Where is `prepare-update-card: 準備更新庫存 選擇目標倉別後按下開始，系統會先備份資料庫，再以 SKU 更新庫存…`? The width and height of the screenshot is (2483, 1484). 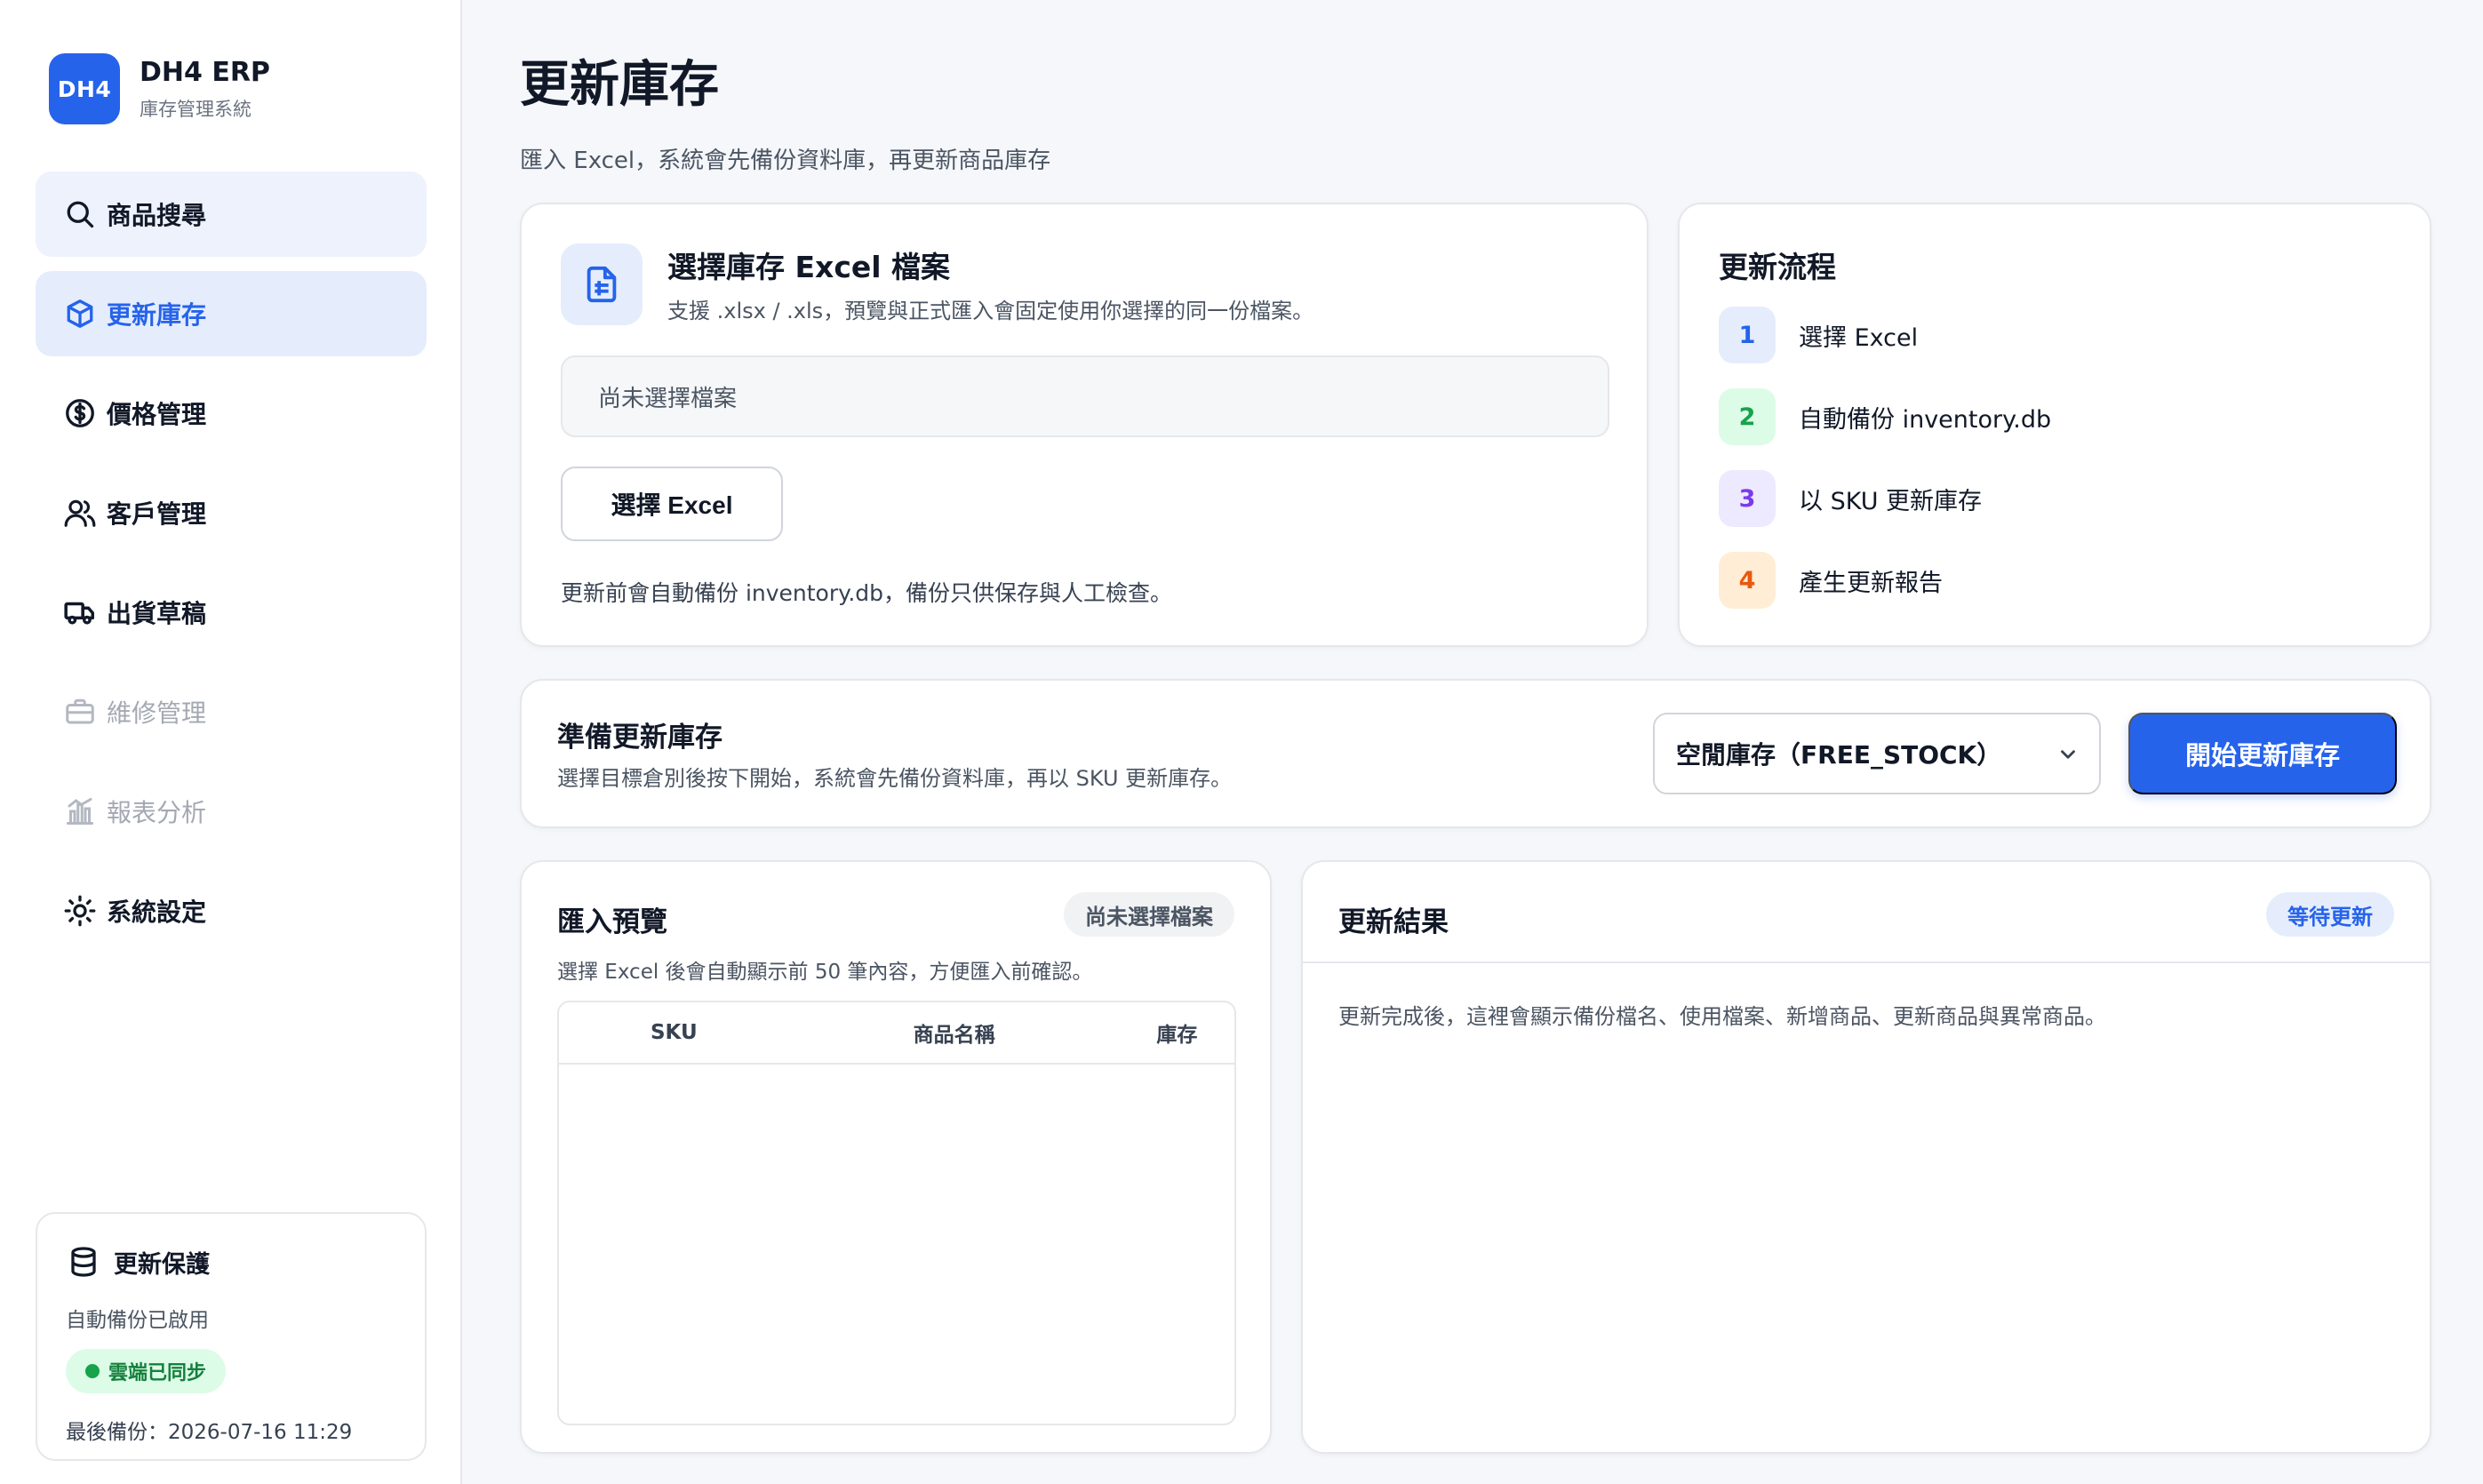
prepare-update-card: 準備更新庫存 選擇目標倉別後按下開始，系統會先備份資料庫，再以 SKU 更新庫存… is located at coordinates (1475, 754).